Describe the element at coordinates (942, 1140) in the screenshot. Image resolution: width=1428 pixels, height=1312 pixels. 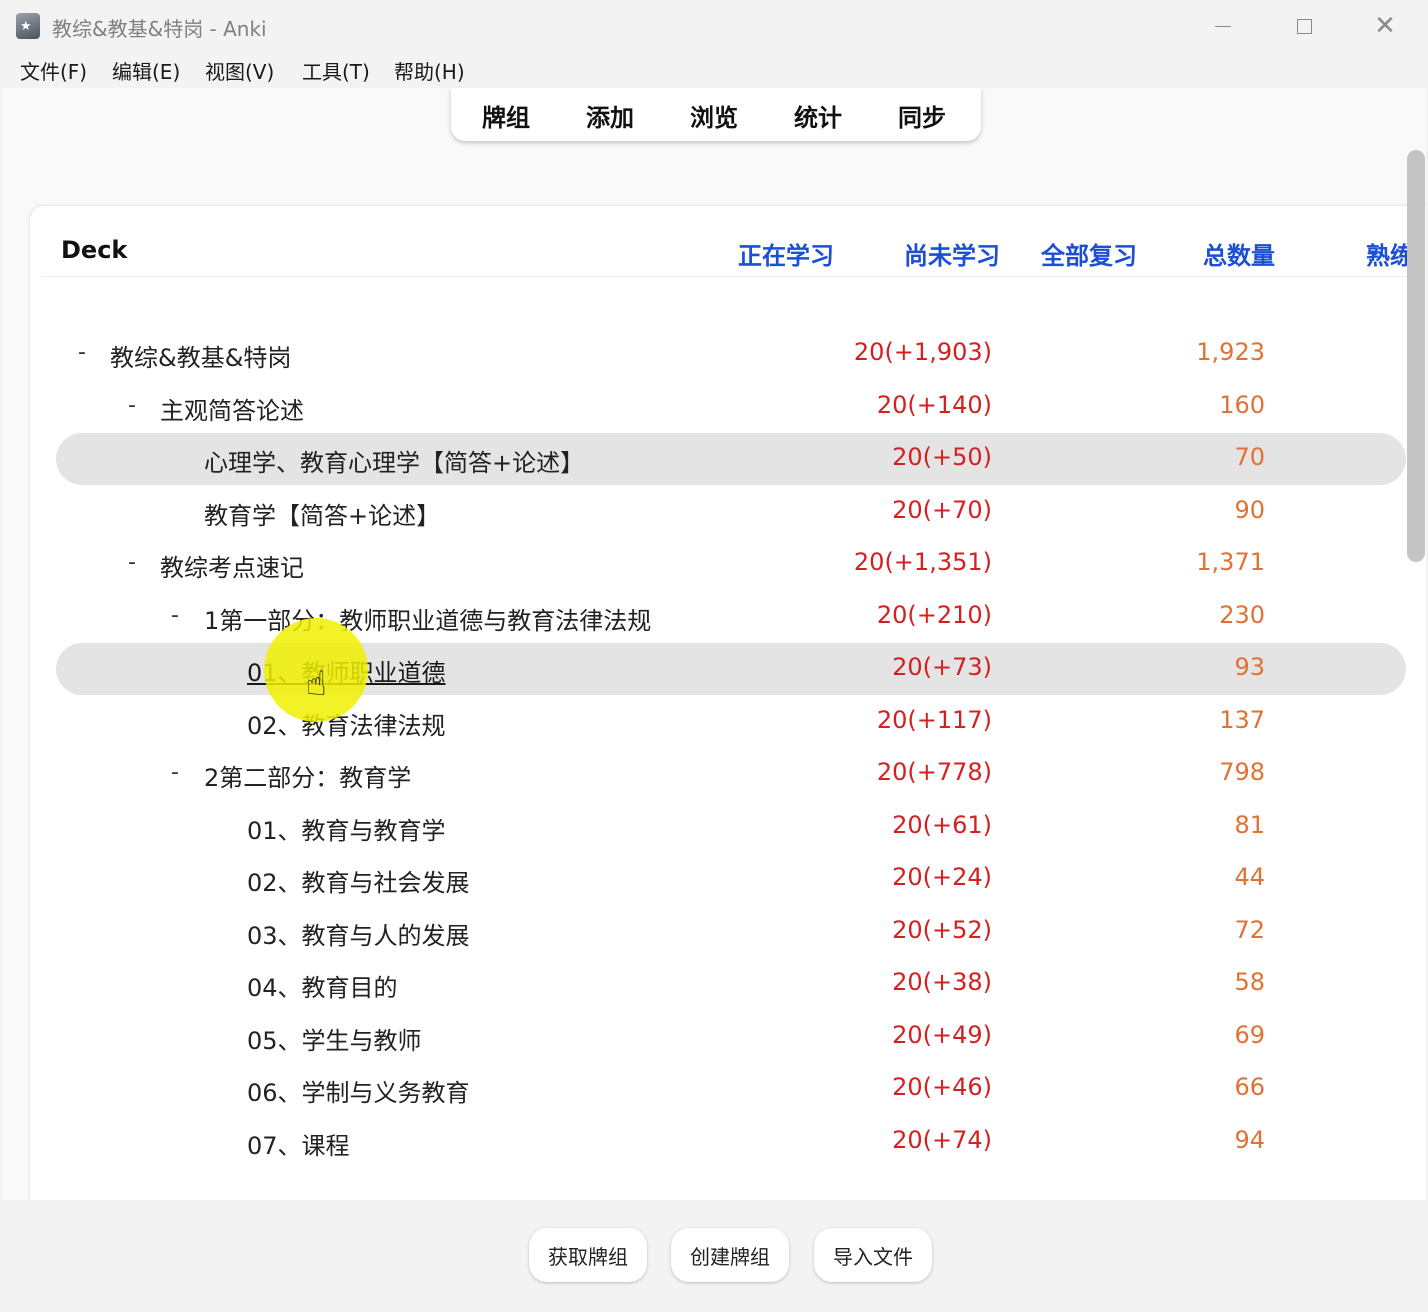
I see `new-count: 20(+74)` at that location.